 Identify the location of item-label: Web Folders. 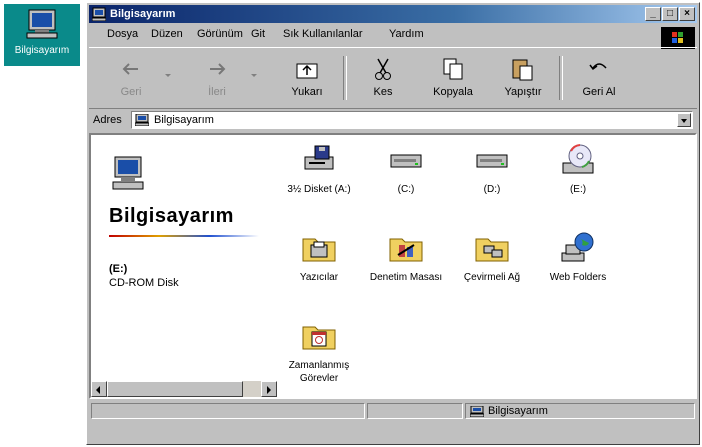
(578, 277).